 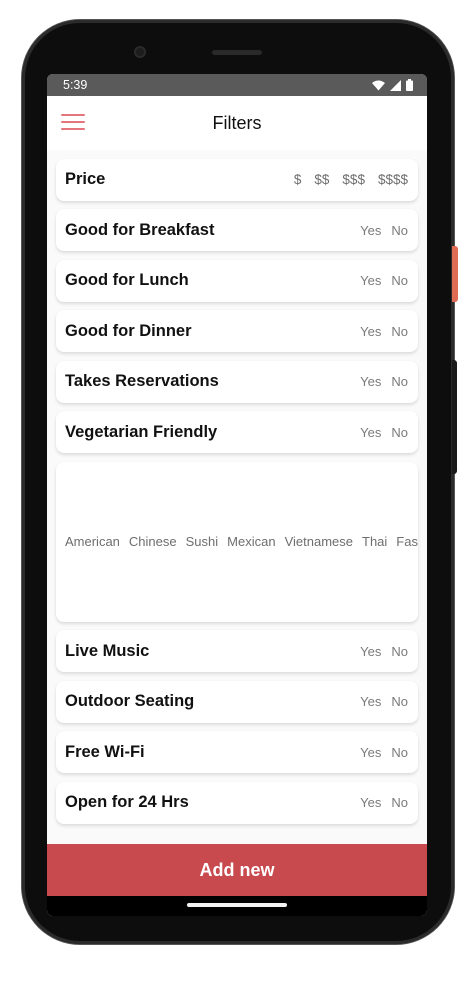 I want to click on home-gesture-handle, so click(x=237, y=905).